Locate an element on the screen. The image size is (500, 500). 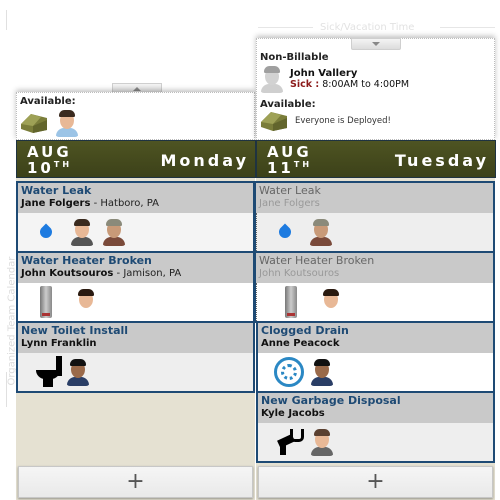
availability-panel: Available: is located at coordinates (135, 116).